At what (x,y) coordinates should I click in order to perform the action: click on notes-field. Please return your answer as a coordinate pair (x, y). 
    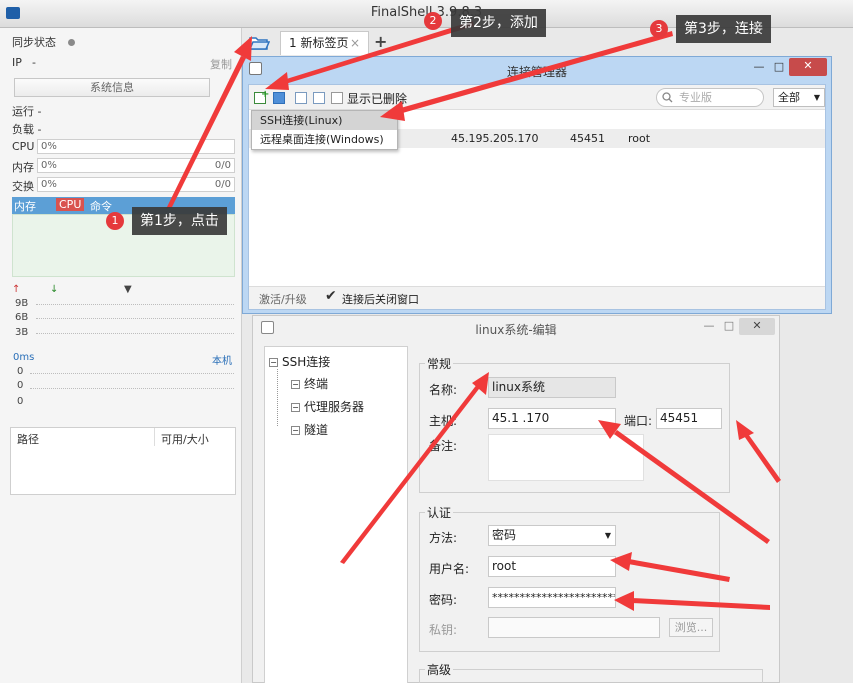
    Looking at the image, I should click on (566, 457).